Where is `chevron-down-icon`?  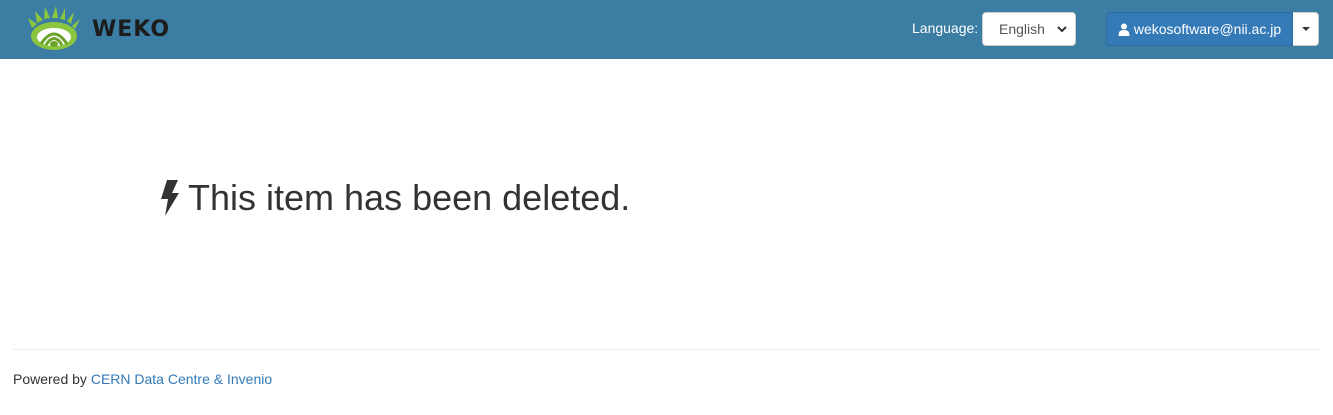 chevron-down-icon is located at coordinates (1062, 29).